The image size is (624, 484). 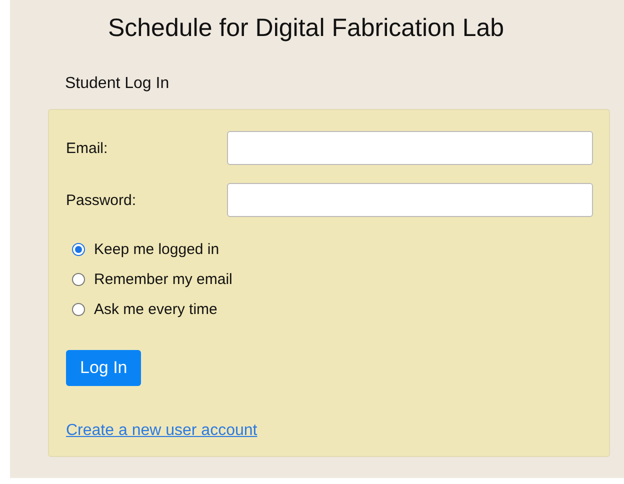 What do you see at coordinates (156, 309) in the screenshot?
I see `radio-label: Ask me every time` at bounding box center [156, 309].